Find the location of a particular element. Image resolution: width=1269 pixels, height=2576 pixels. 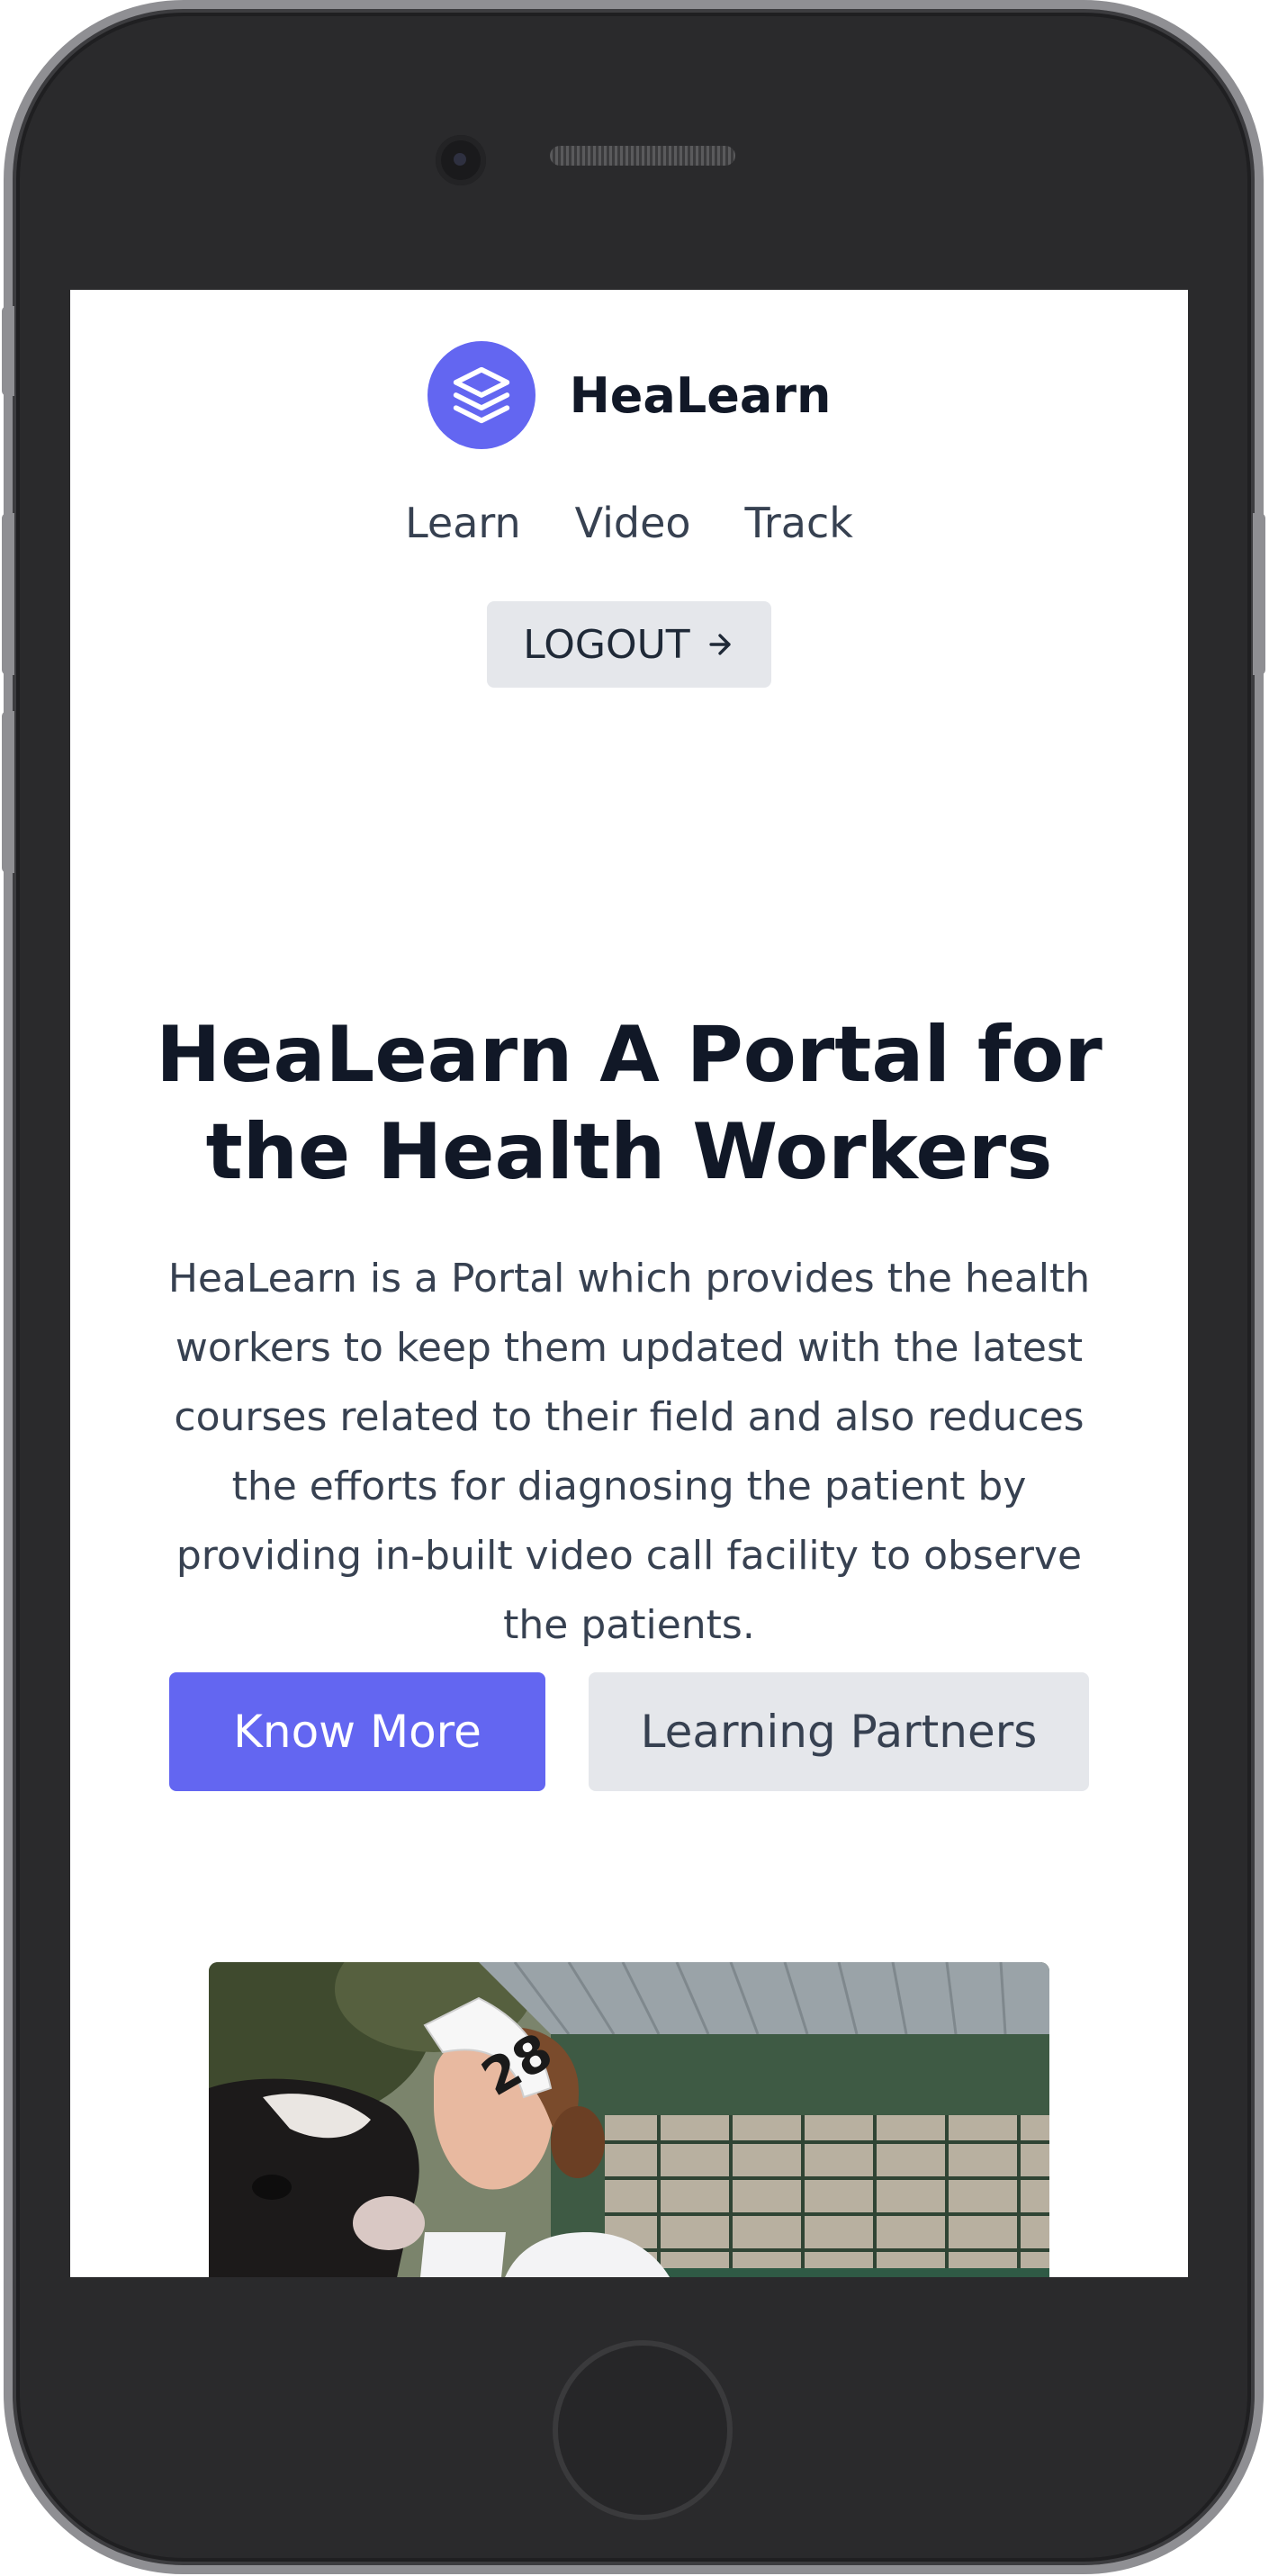

nav-item-video: Video is located at coordinates (633, 530).